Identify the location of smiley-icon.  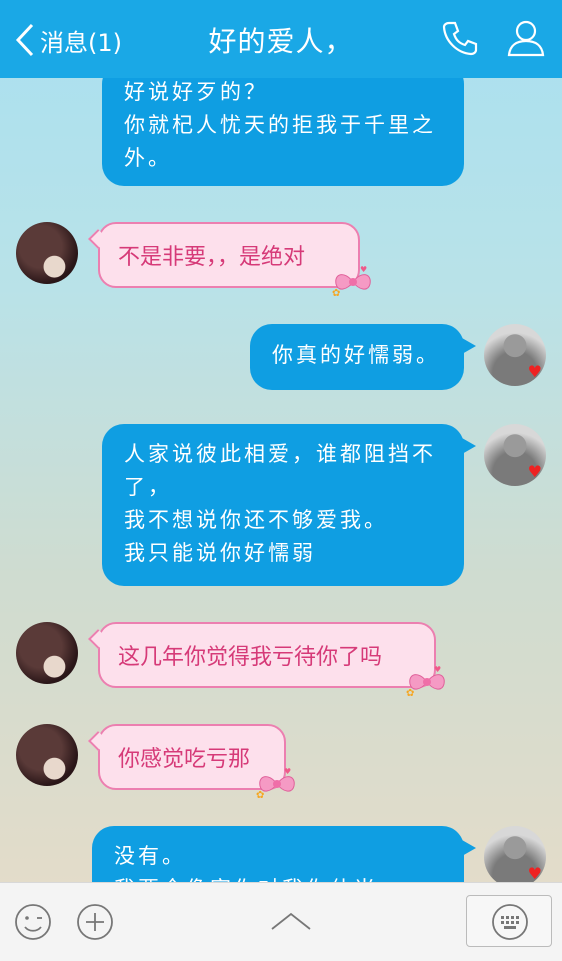
(33, 924).